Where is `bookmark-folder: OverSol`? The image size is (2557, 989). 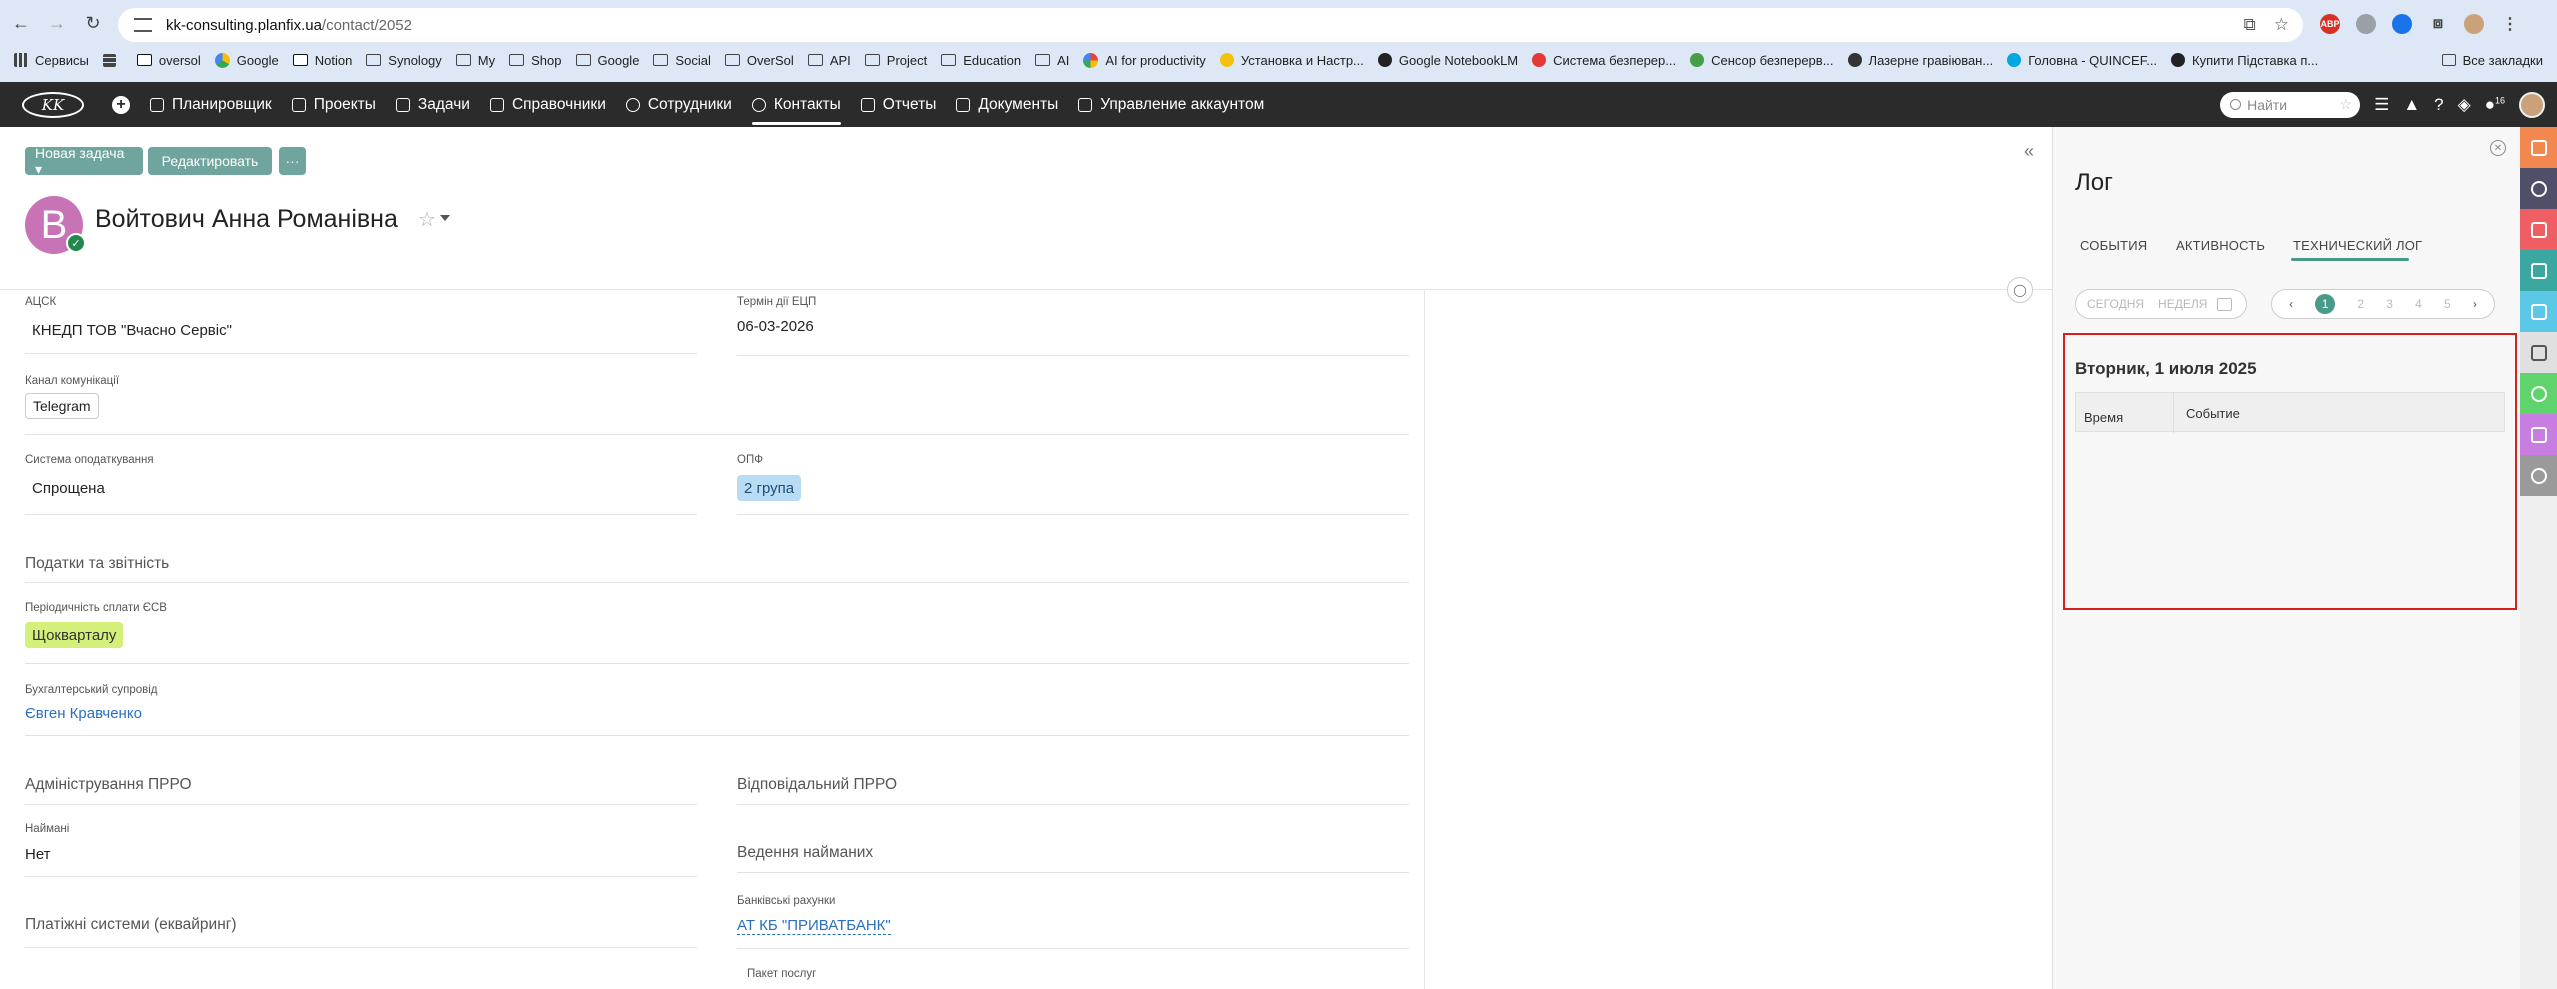 bookmark-folder: OverSol is located at coordinates (759, 60).